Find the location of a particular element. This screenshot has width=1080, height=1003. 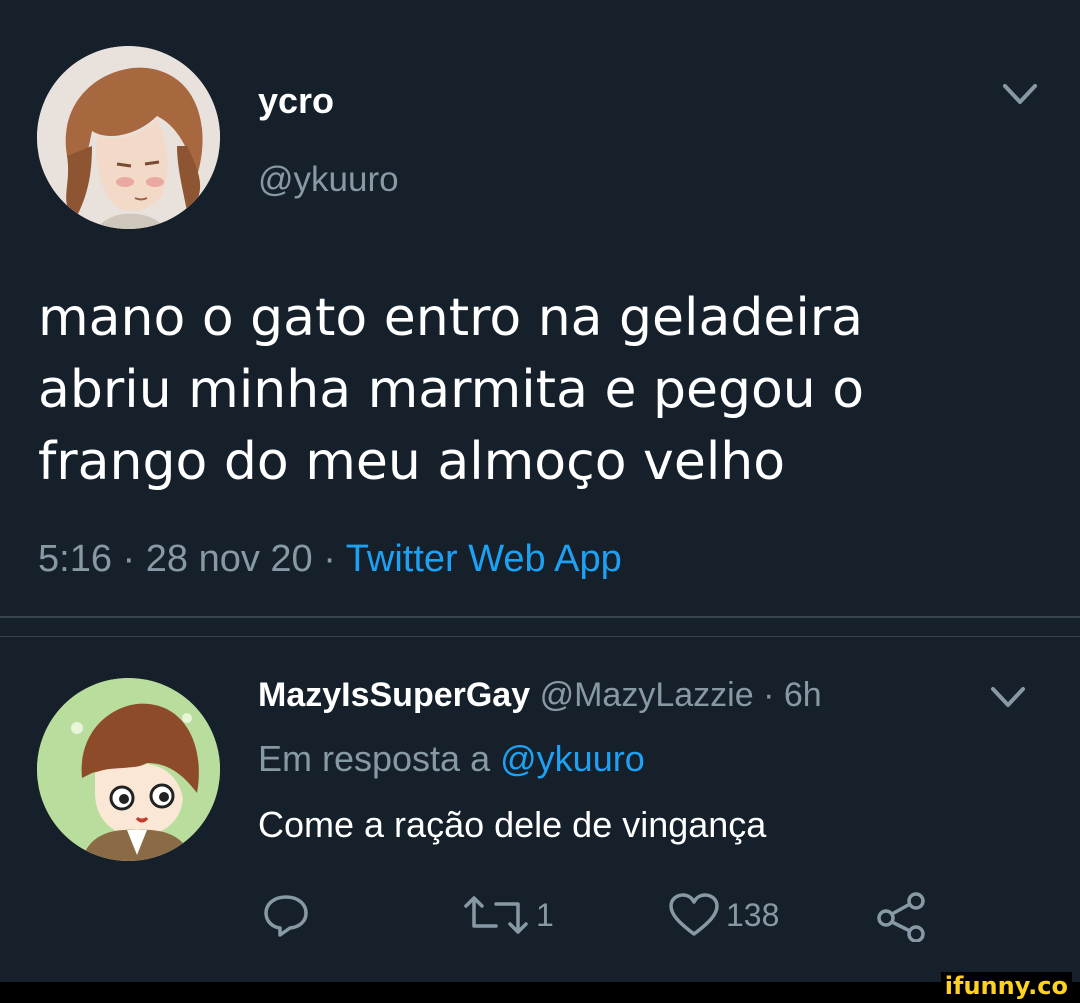

tweet-time: 5:16 is located at coordinates (75, 559).